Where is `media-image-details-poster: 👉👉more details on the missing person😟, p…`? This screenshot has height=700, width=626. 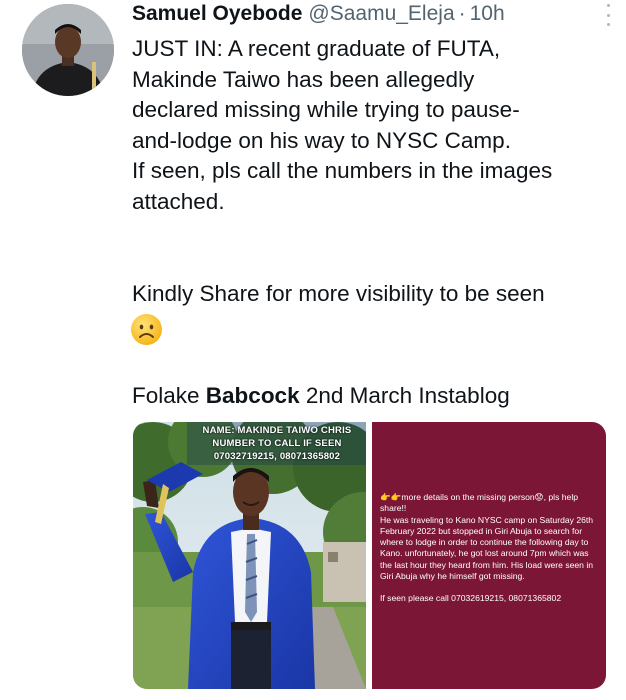
media-image-details-poster: 👉👉more details on the missing person😟, p… is located at coordinates (489, 555).